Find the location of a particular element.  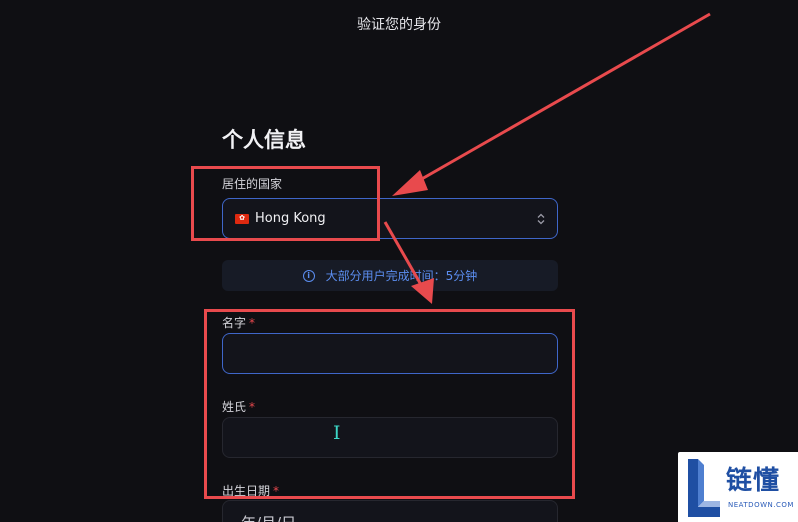

country-select: ✿ Hong Kong is located at coordinates (390, 218).